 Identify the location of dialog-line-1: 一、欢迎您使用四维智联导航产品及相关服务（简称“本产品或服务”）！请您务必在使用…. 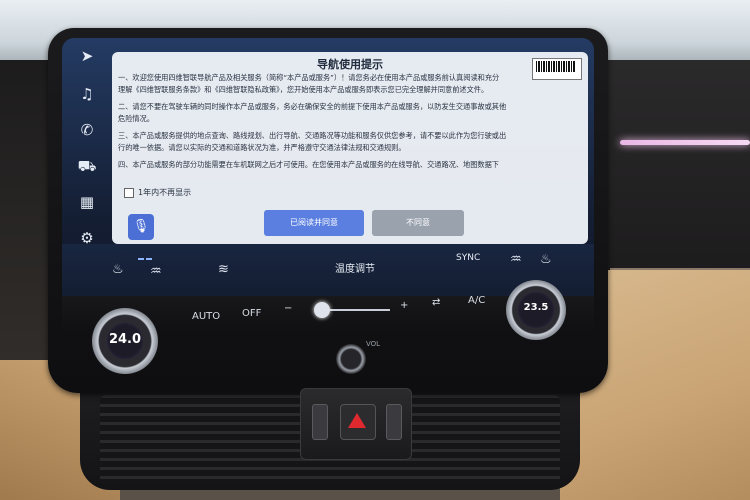
(309, 77).